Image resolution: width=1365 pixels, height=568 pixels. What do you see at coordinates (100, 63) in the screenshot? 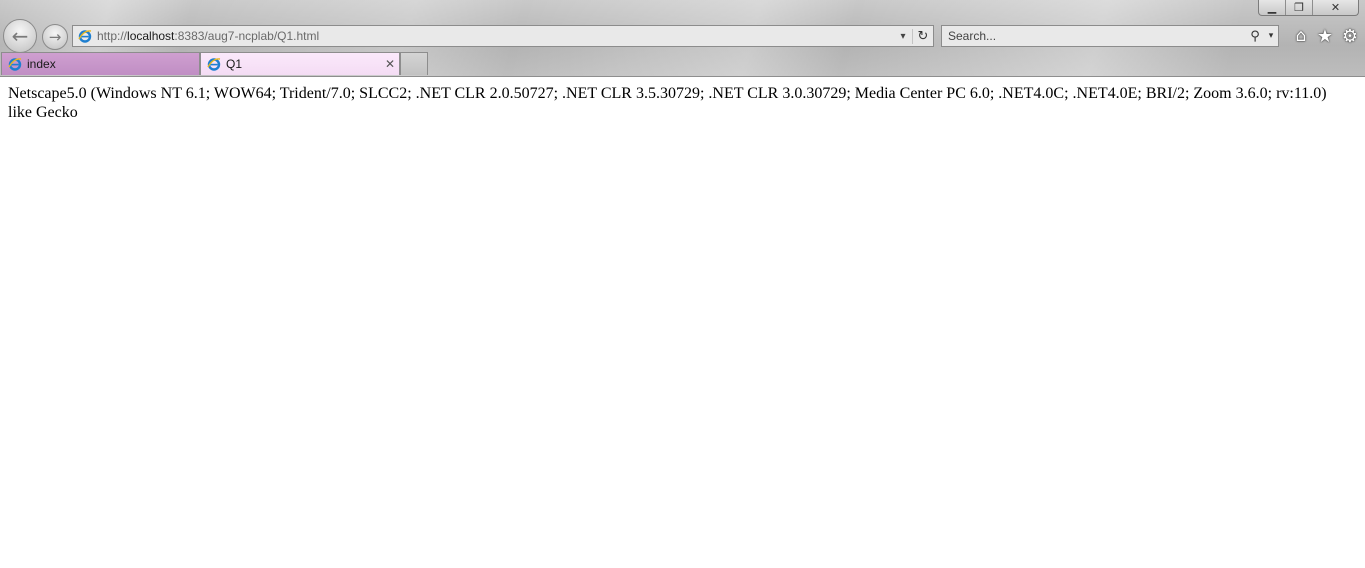
I see `tab-index: index` at bounding box center [100, 63].